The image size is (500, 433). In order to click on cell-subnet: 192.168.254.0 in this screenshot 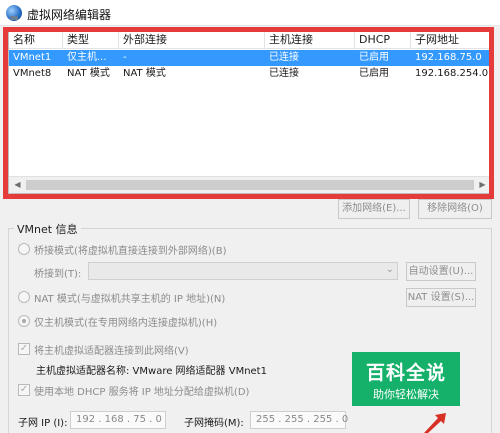, I will do `click(452, 73)`.